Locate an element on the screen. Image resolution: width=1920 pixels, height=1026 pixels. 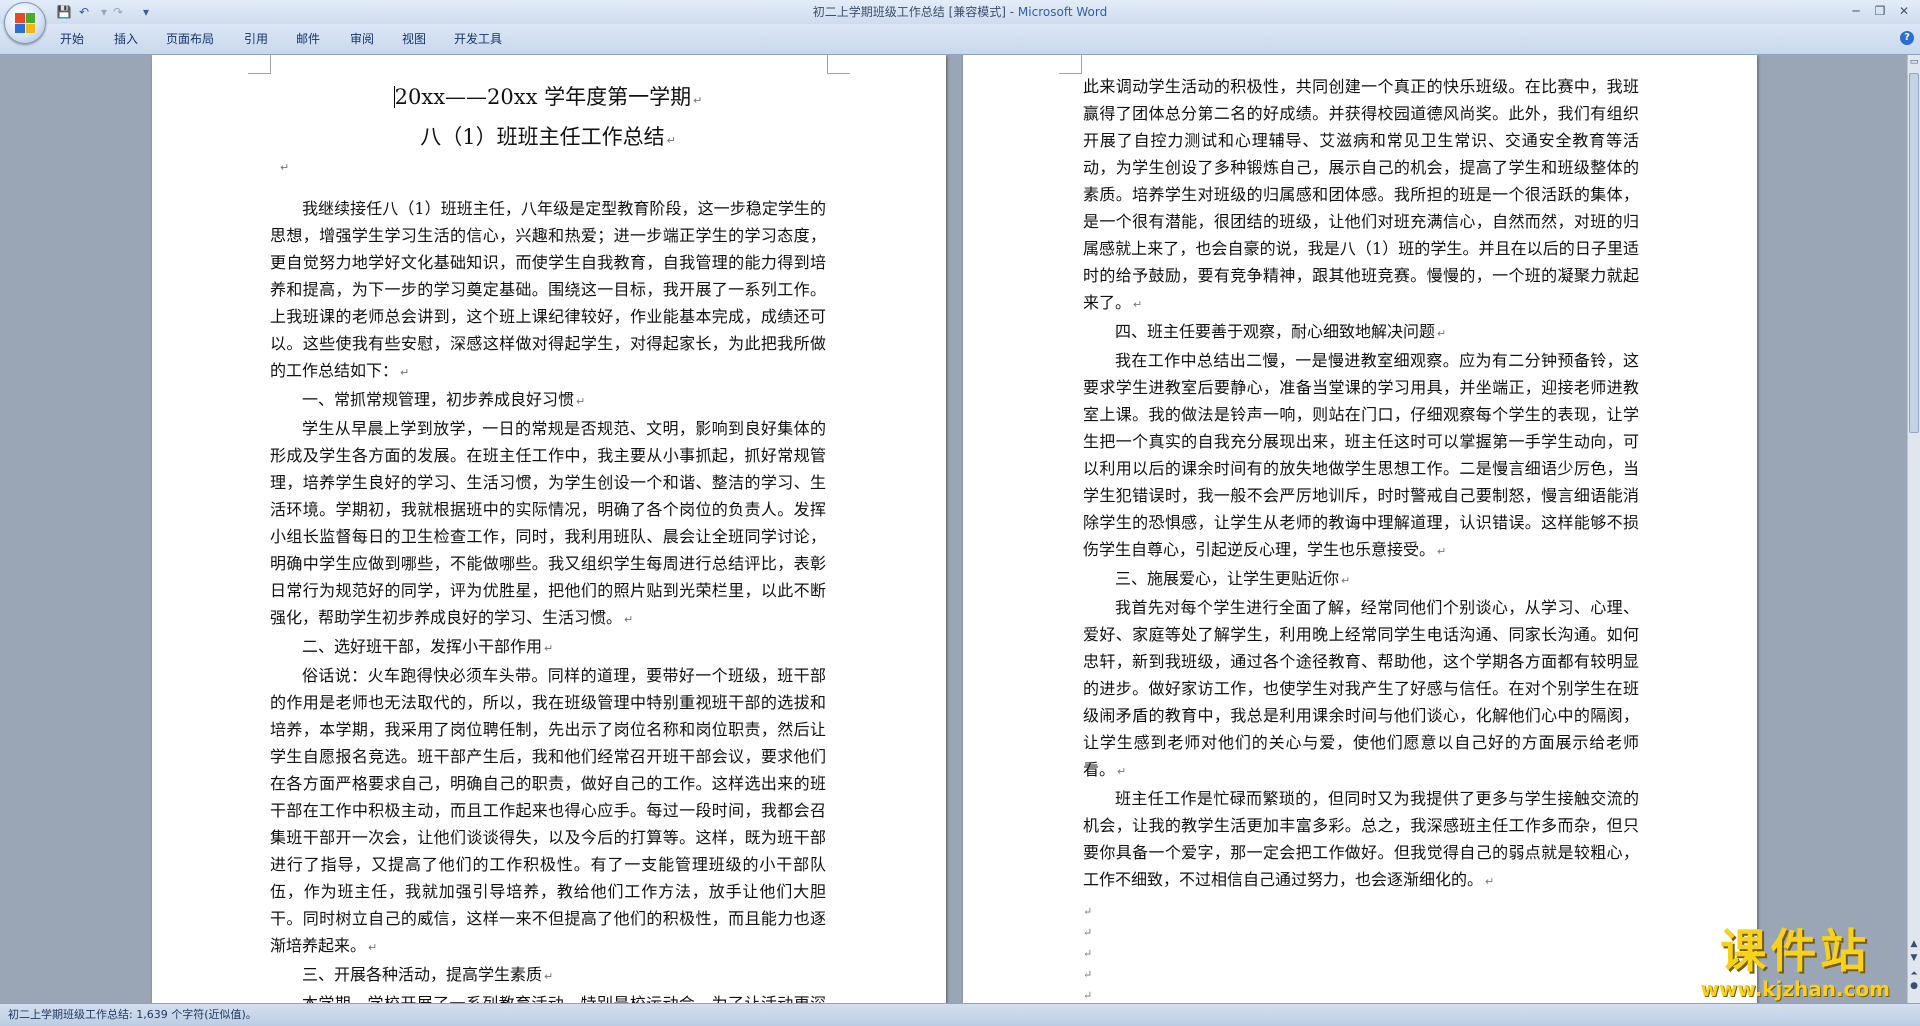
scroll-down-icon: ▼ is located at coordinates (1914, 958).